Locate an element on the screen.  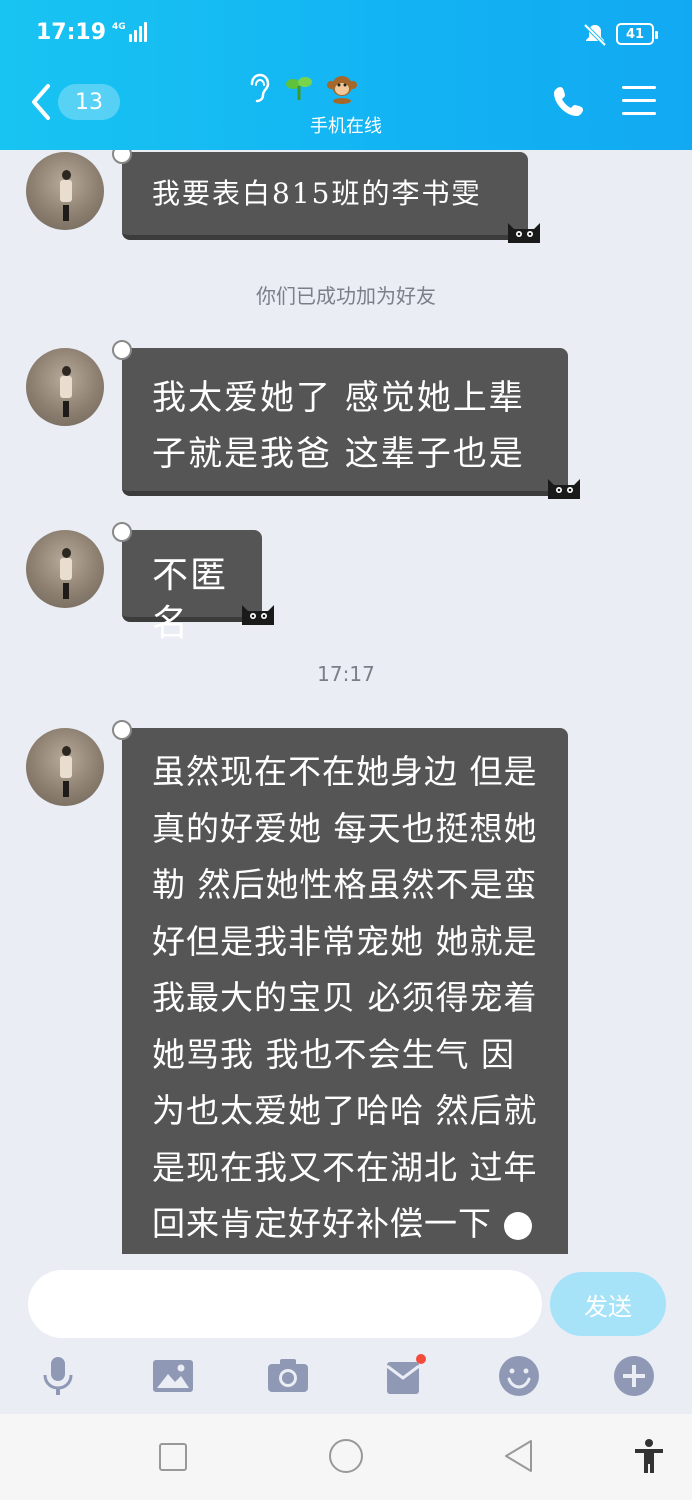
message-timestamp: 17:17 is located at coordinates (346, 674).